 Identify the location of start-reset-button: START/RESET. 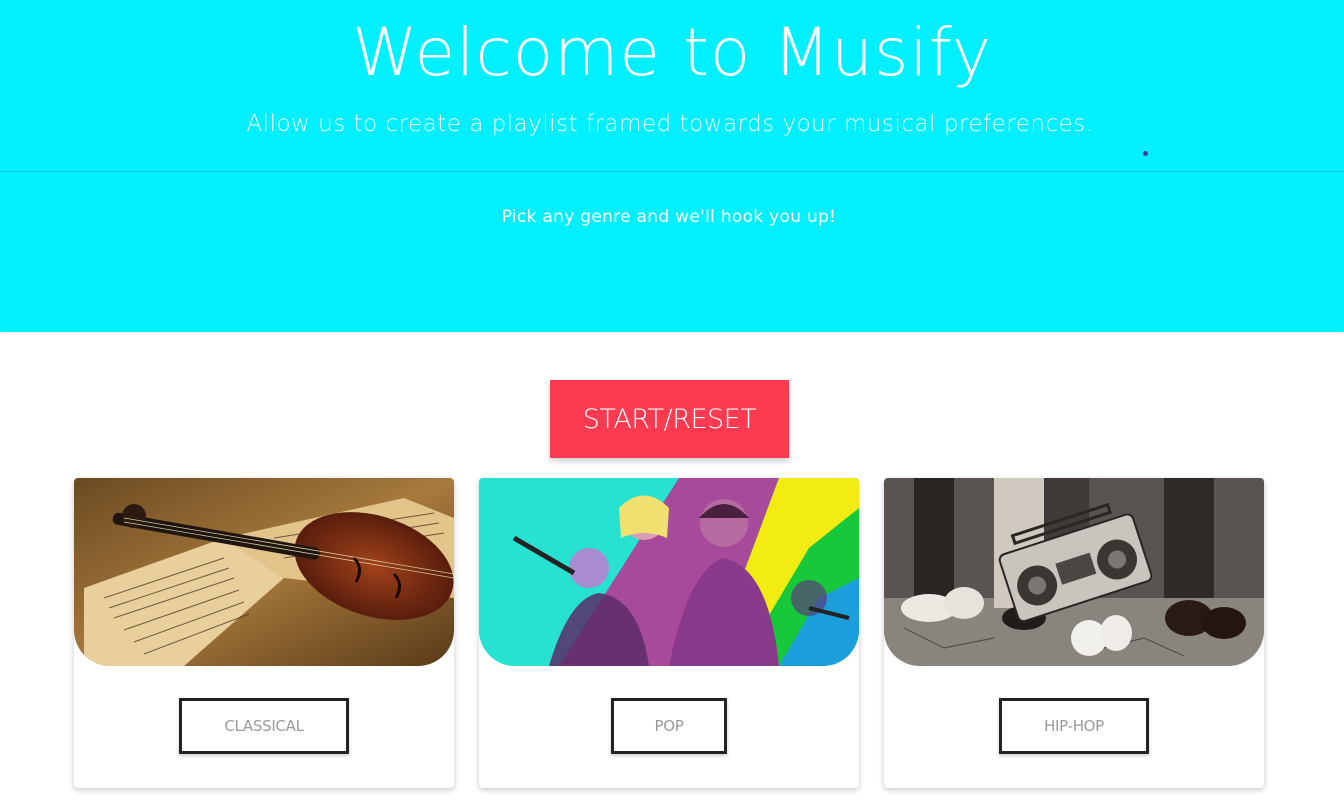
(669, 419).